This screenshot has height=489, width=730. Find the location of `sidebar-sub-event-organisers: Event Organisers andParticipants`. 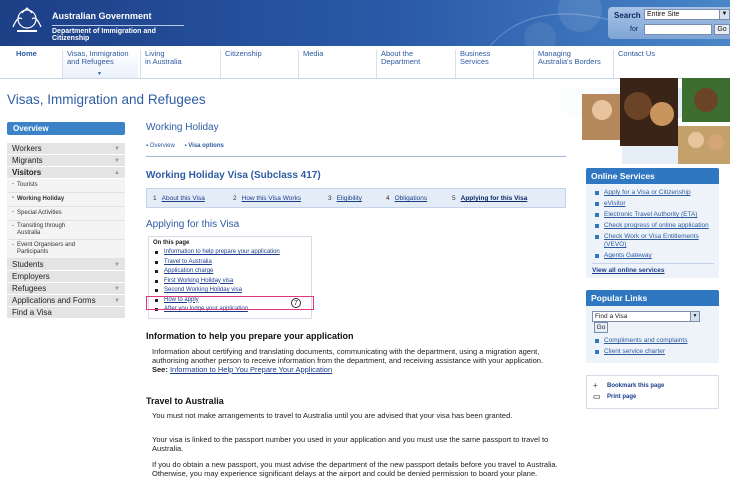

sidebar-sub-event-organisers: Event Organisers andParticipants is located at coordinates (66, 249).